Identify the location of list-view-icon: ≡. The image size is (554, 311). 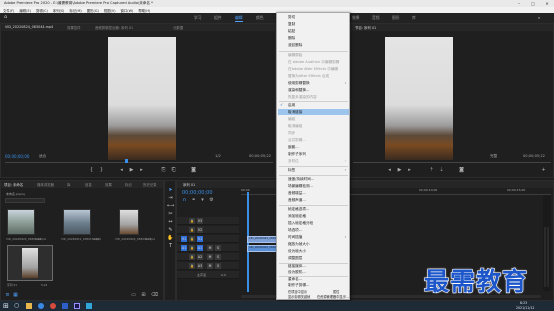
(7, 295).